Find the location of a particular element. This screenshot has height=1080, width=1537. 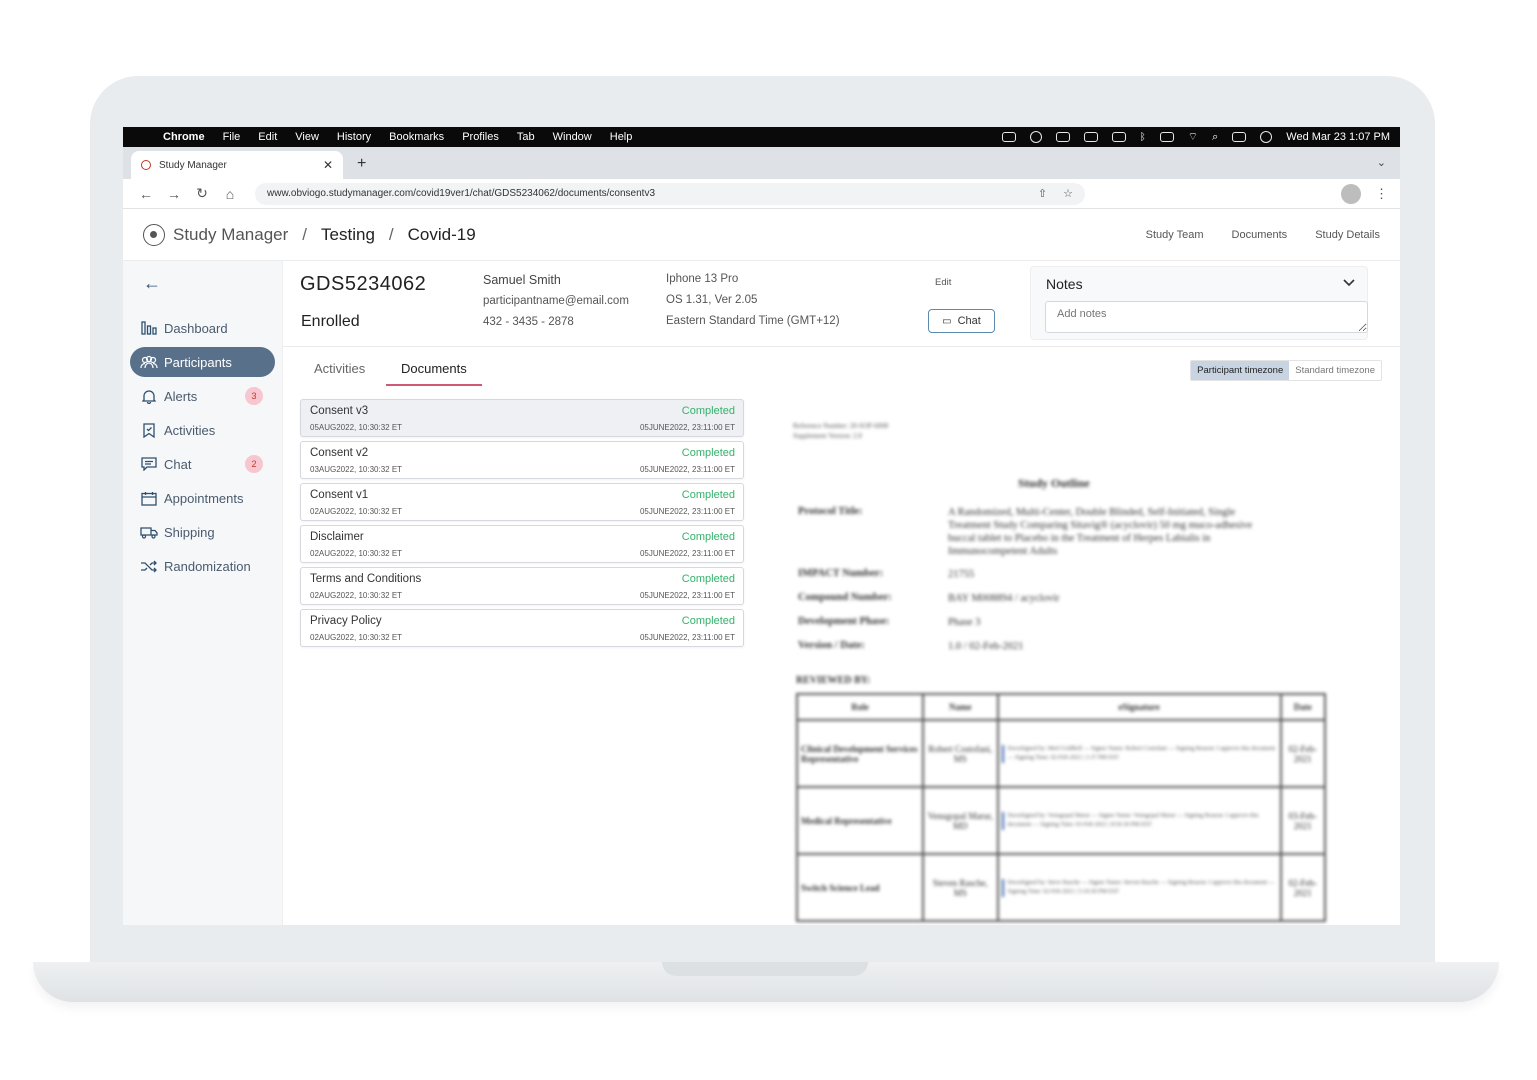

breadcrumb-covid: Covid-19 is located at coordinates (442, 235).